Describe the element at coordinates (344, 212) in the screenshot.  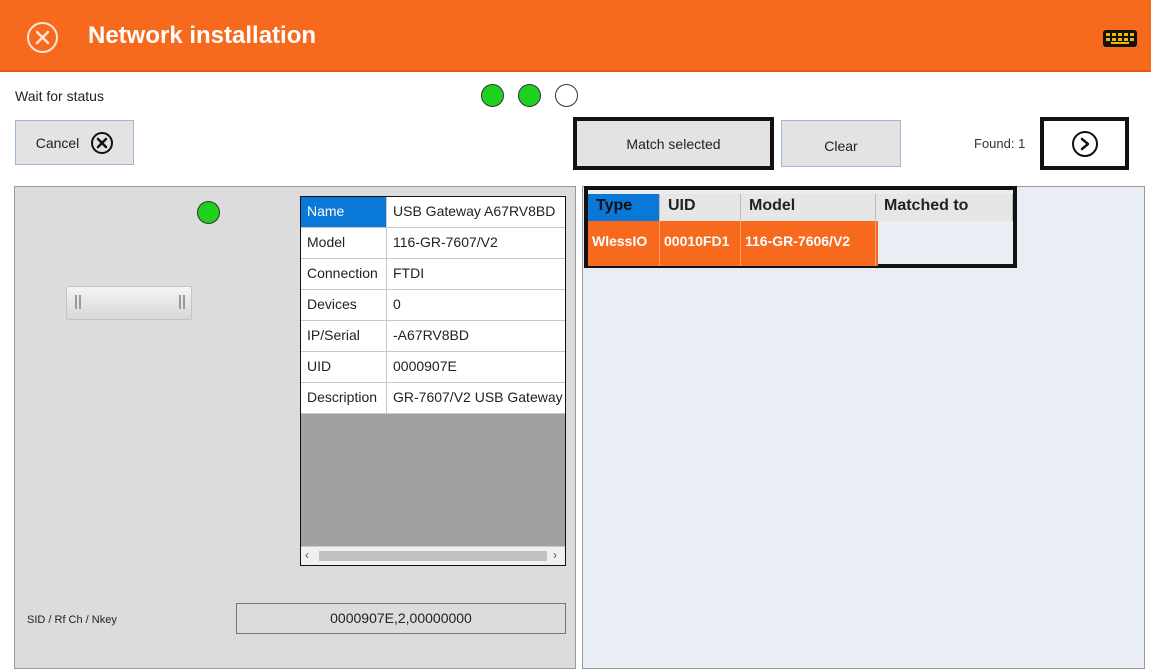
I see `property-key: Name` at that location.